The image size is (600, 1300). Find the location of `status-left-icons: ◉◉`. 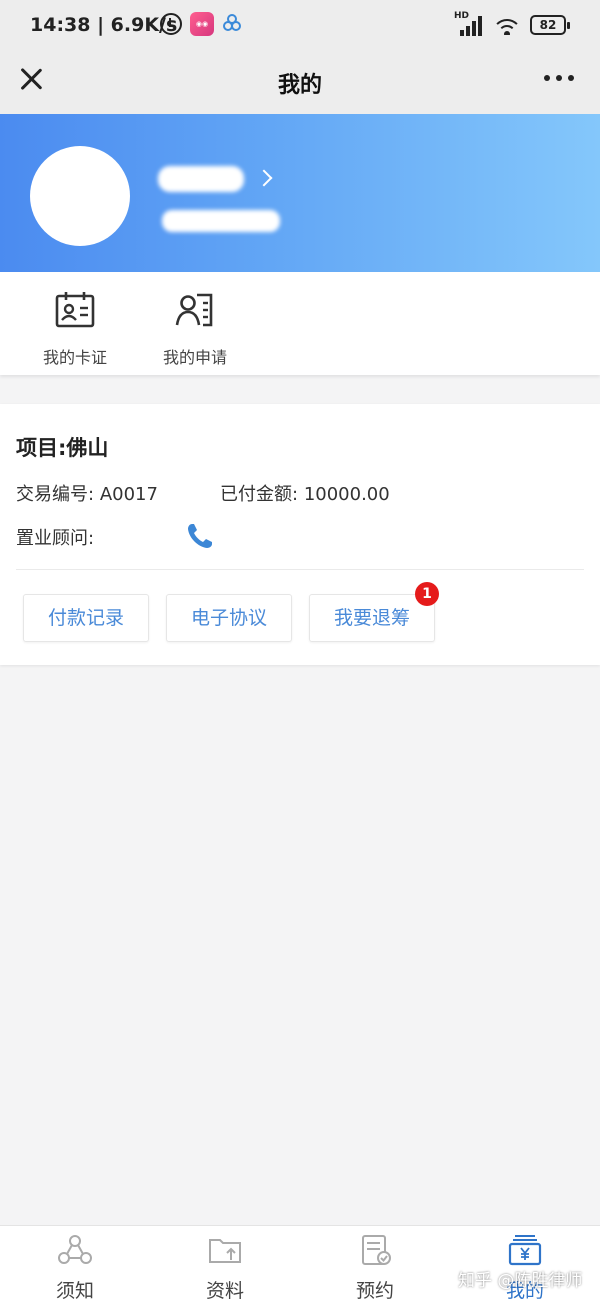

status-left-icons: ◉◉ is located at coordinates (202, 24).